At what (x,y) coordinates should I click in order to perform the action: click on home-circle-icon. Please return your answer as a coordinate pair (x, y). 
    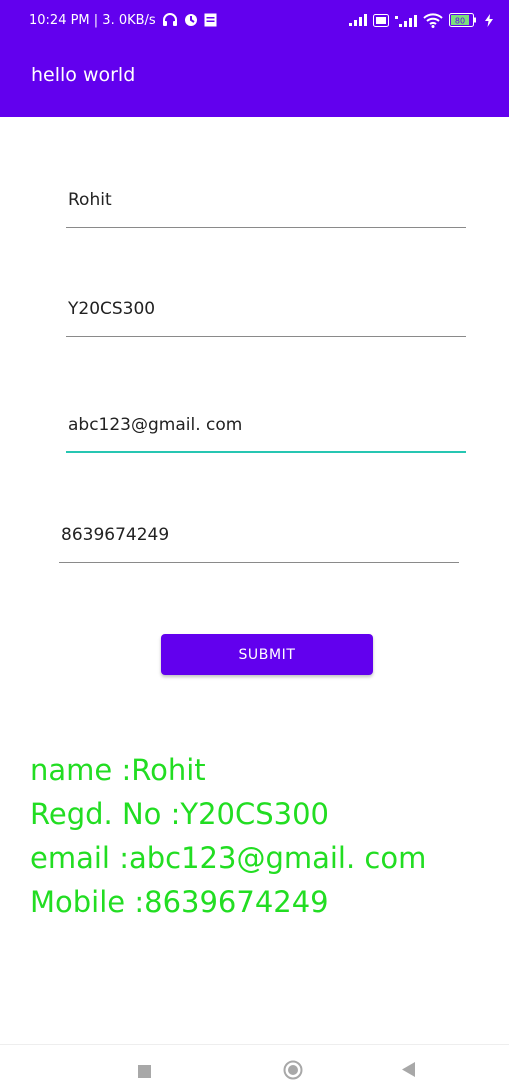
    Looking at the image, I should click on (293, 1072).